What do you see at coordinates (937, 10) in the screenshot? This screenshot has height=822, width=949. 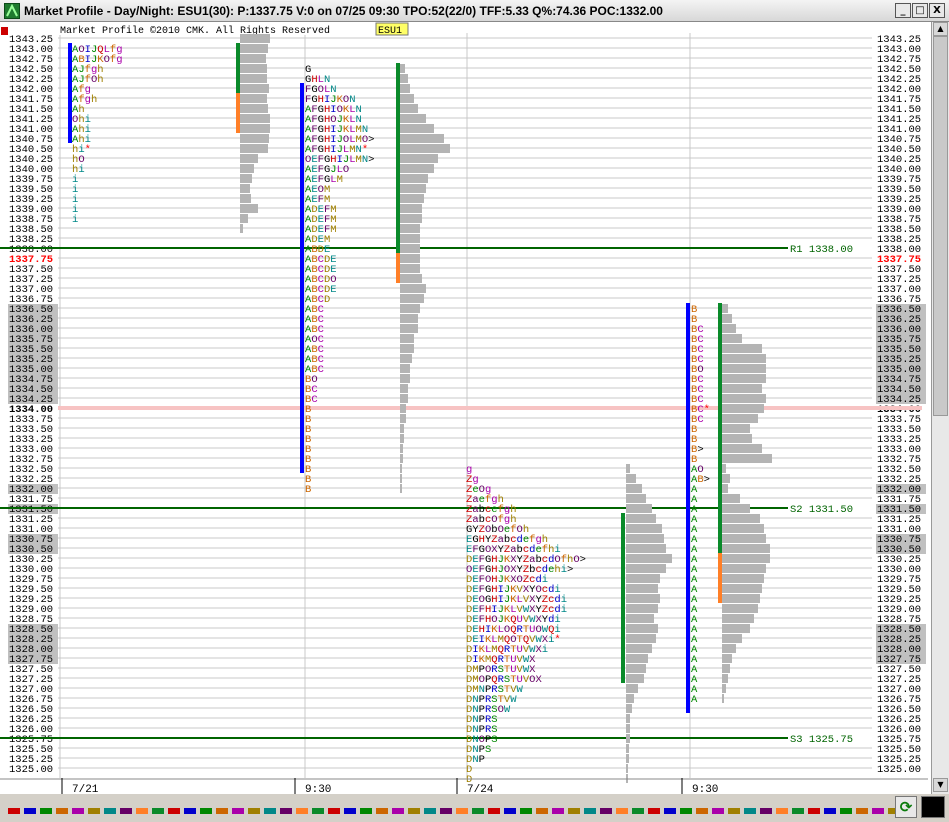 I see `close-button: X` at bounding box center [937, 10].